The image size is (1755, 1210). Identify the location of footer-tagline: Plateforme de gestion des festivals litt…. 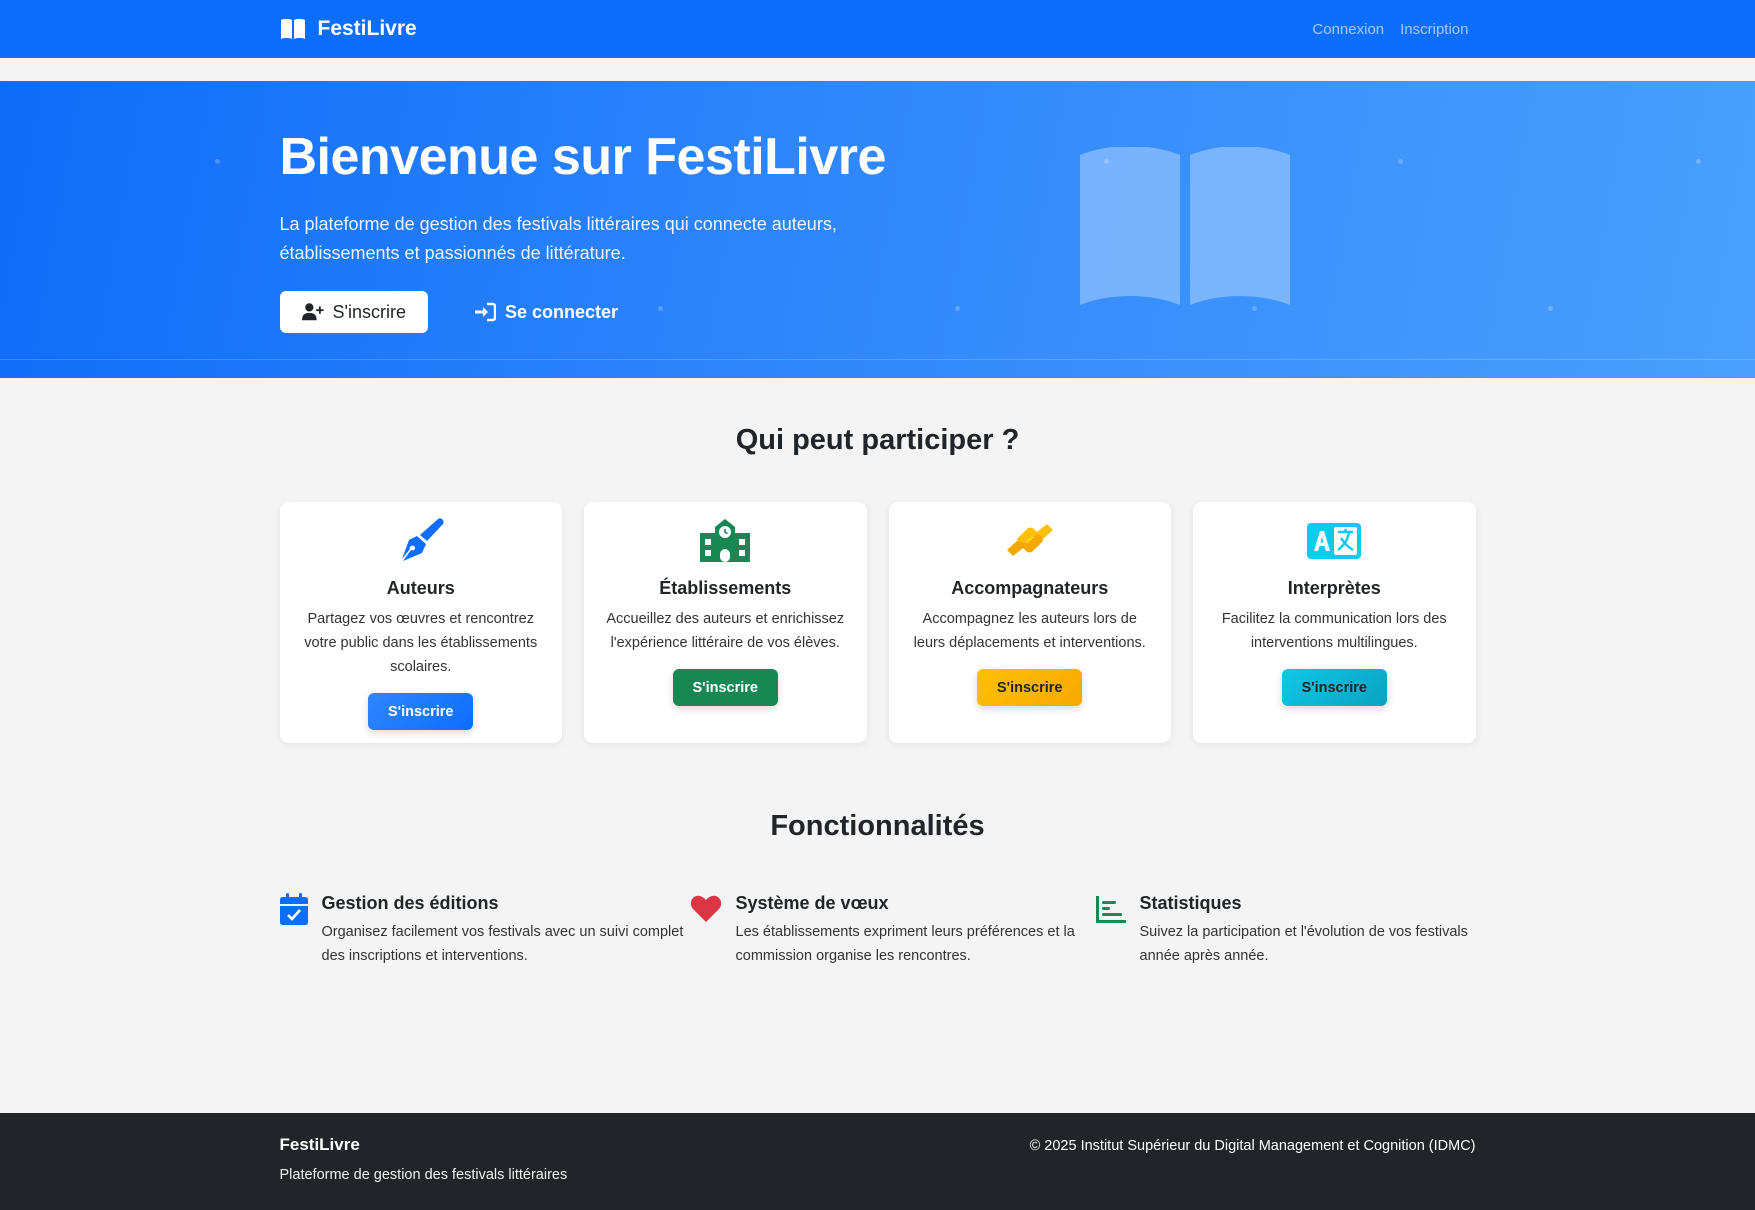
(423, 1175).